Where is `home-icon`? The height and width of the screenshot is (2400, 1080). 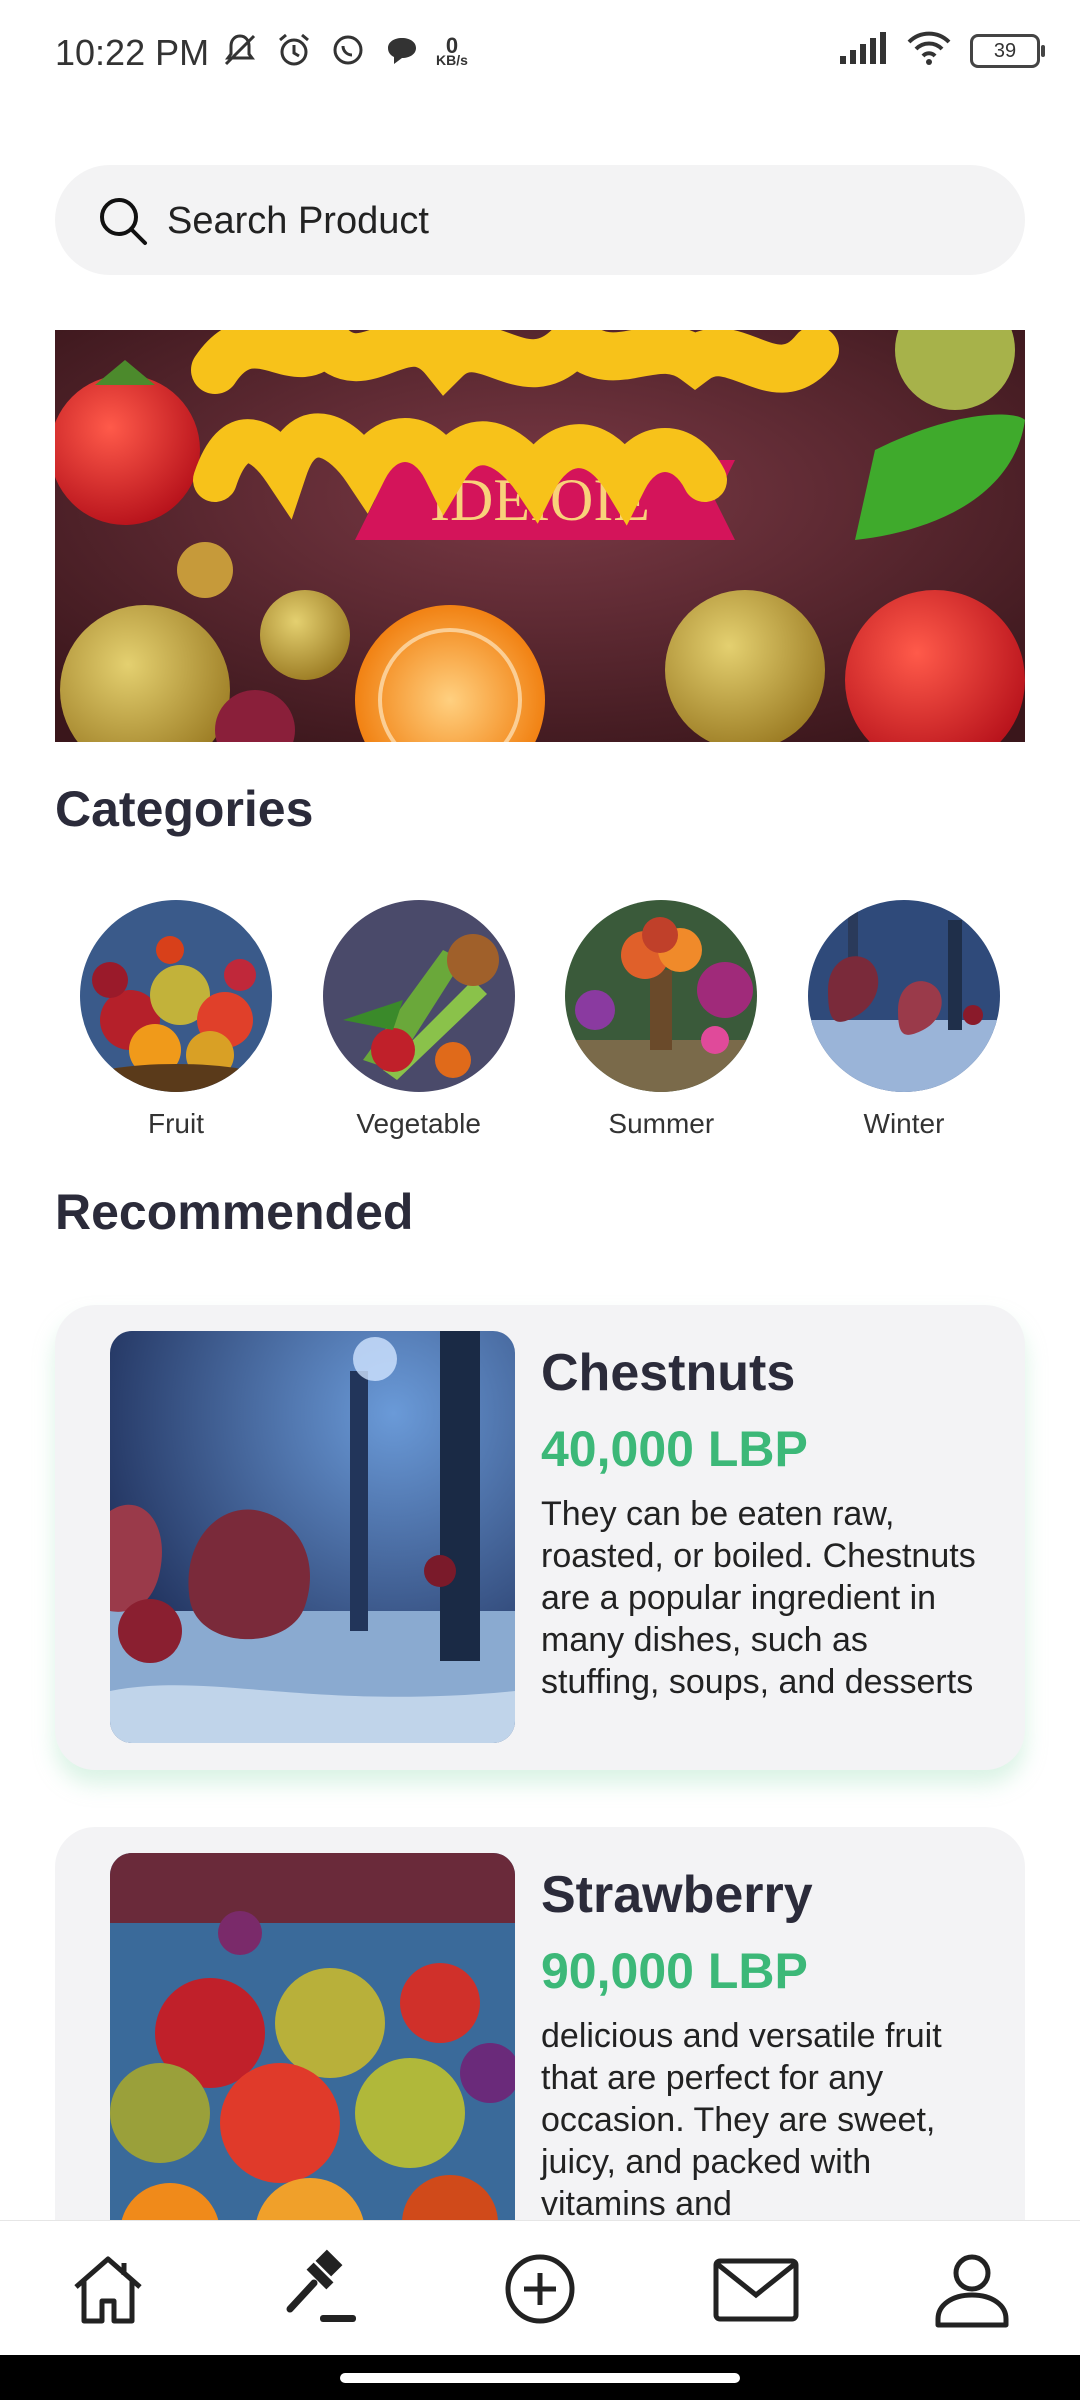
home-icon is located at coordinates (108, 2289).